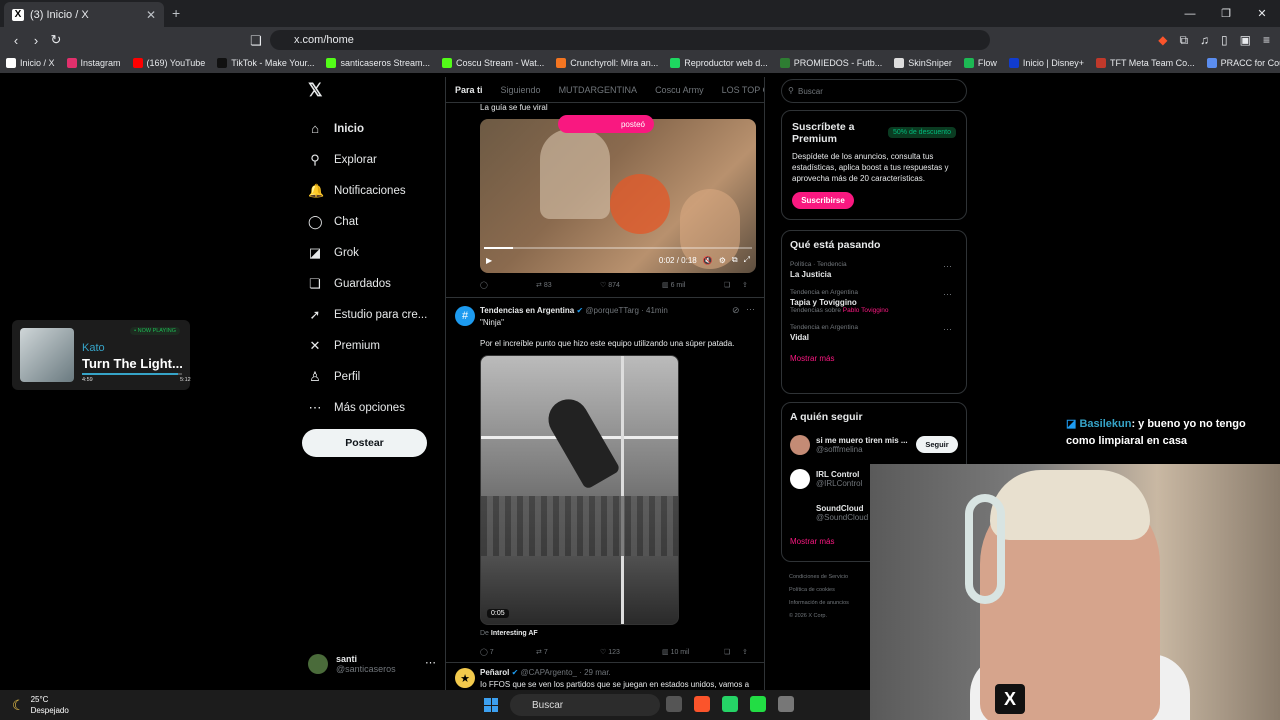 The height and width of the screenshot is (720, 1280). What do you see at coordinates (1226, 13) in the screenshot?
I see `maximize-icon: ❐` at bounding box center [1226, 13].